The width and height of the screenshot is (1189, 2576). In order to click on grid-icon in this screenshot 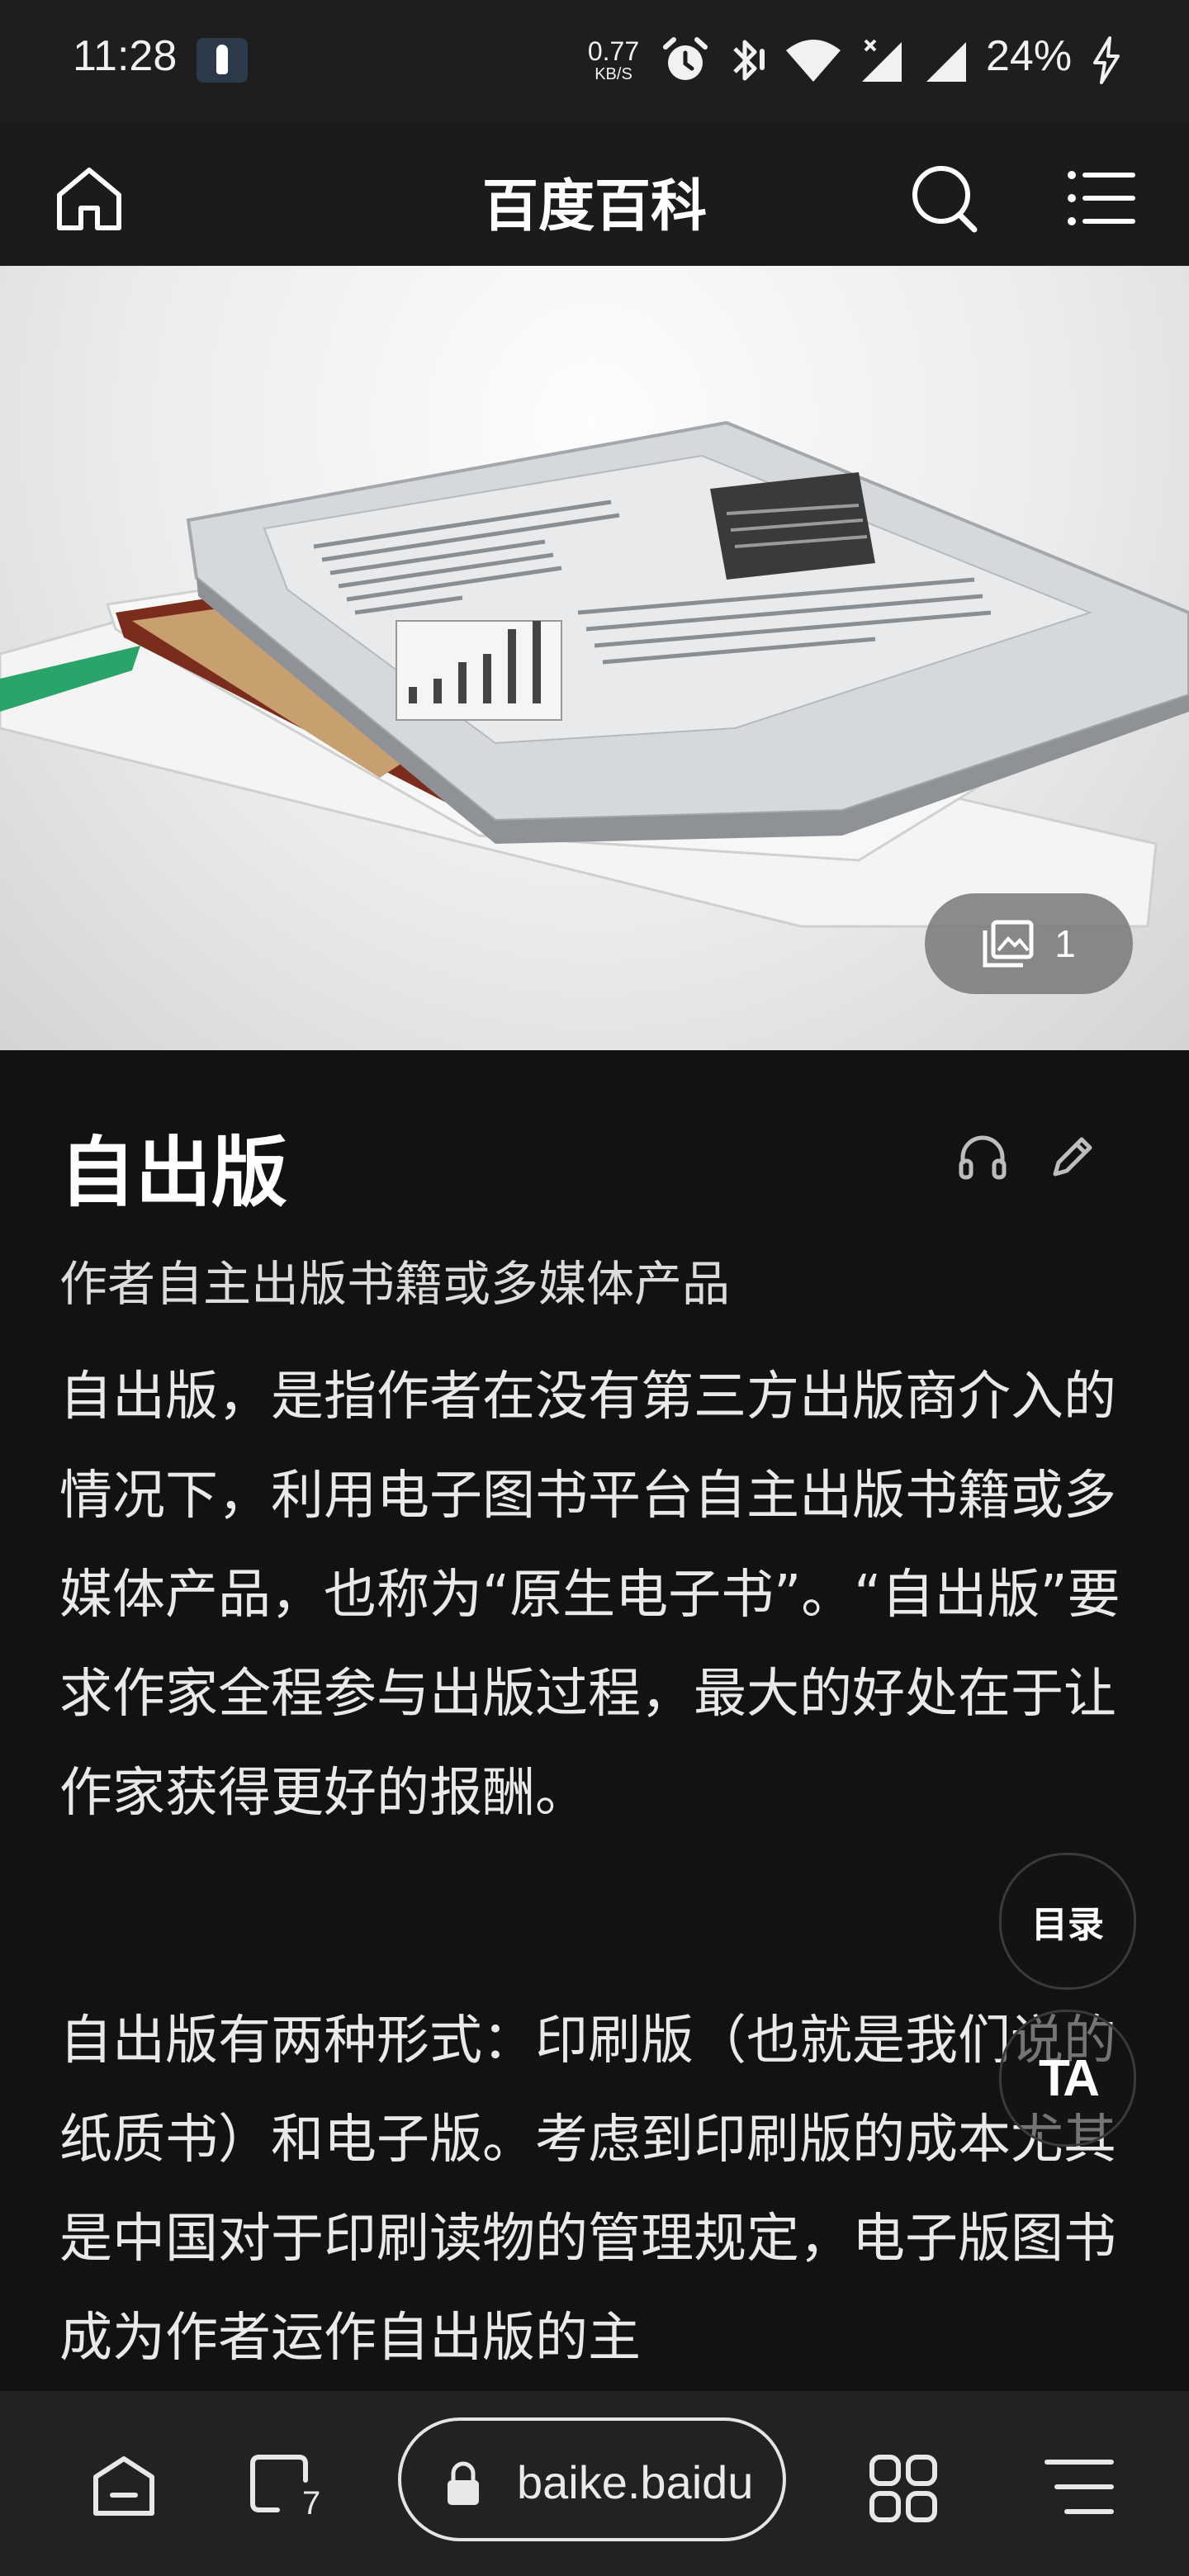, I will do `click(903, 2488)`.